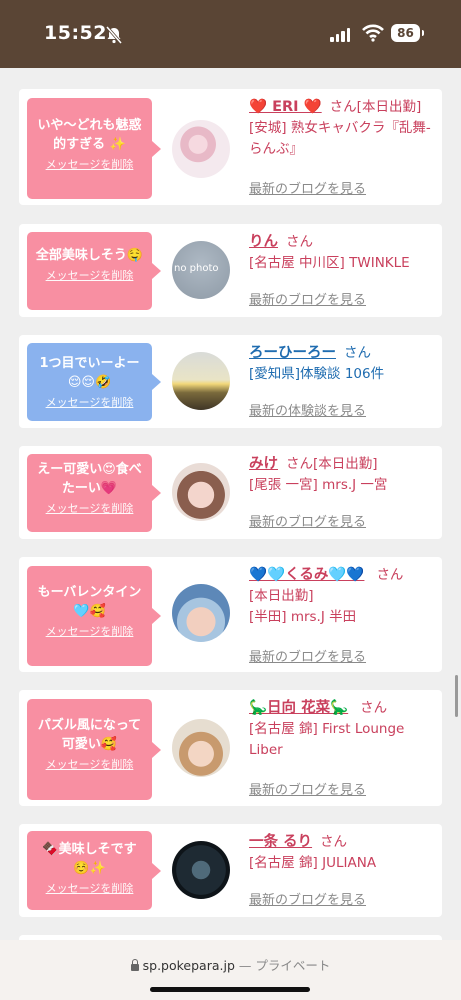 This screenshot has width=461, height=1000. What do you see at coordinates (280, 842) in the screenshot?
I see `sender-name: 一条 るり` at bounding box center [280, 842].